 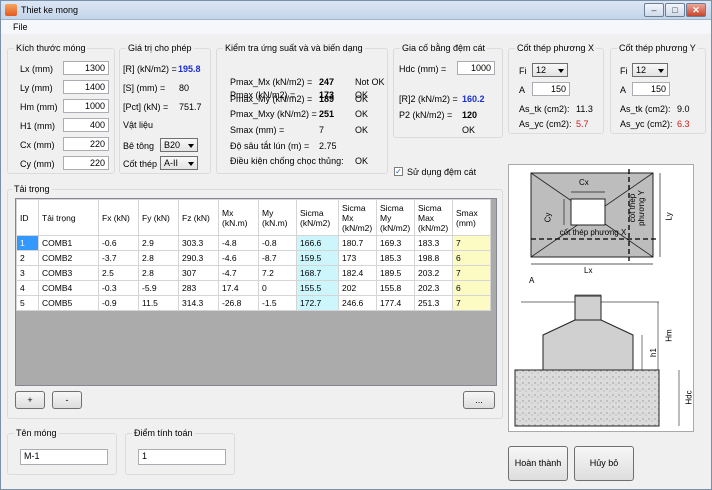 What do you see at coordinates (118, 258) in the screenshot?
I see `table-cell: -3.7` at bounding box center [118, 258].